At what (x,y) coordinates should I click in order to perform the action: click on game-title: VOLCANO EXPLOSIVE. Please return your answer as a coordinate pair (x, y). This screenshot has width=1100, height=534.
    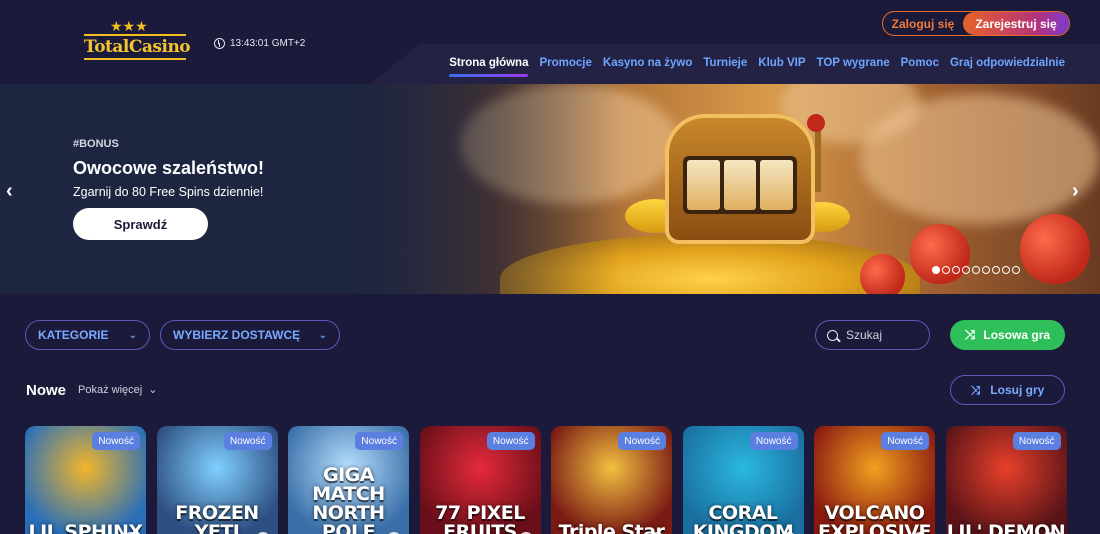
    Looking at the image, I should click on (874, 518).